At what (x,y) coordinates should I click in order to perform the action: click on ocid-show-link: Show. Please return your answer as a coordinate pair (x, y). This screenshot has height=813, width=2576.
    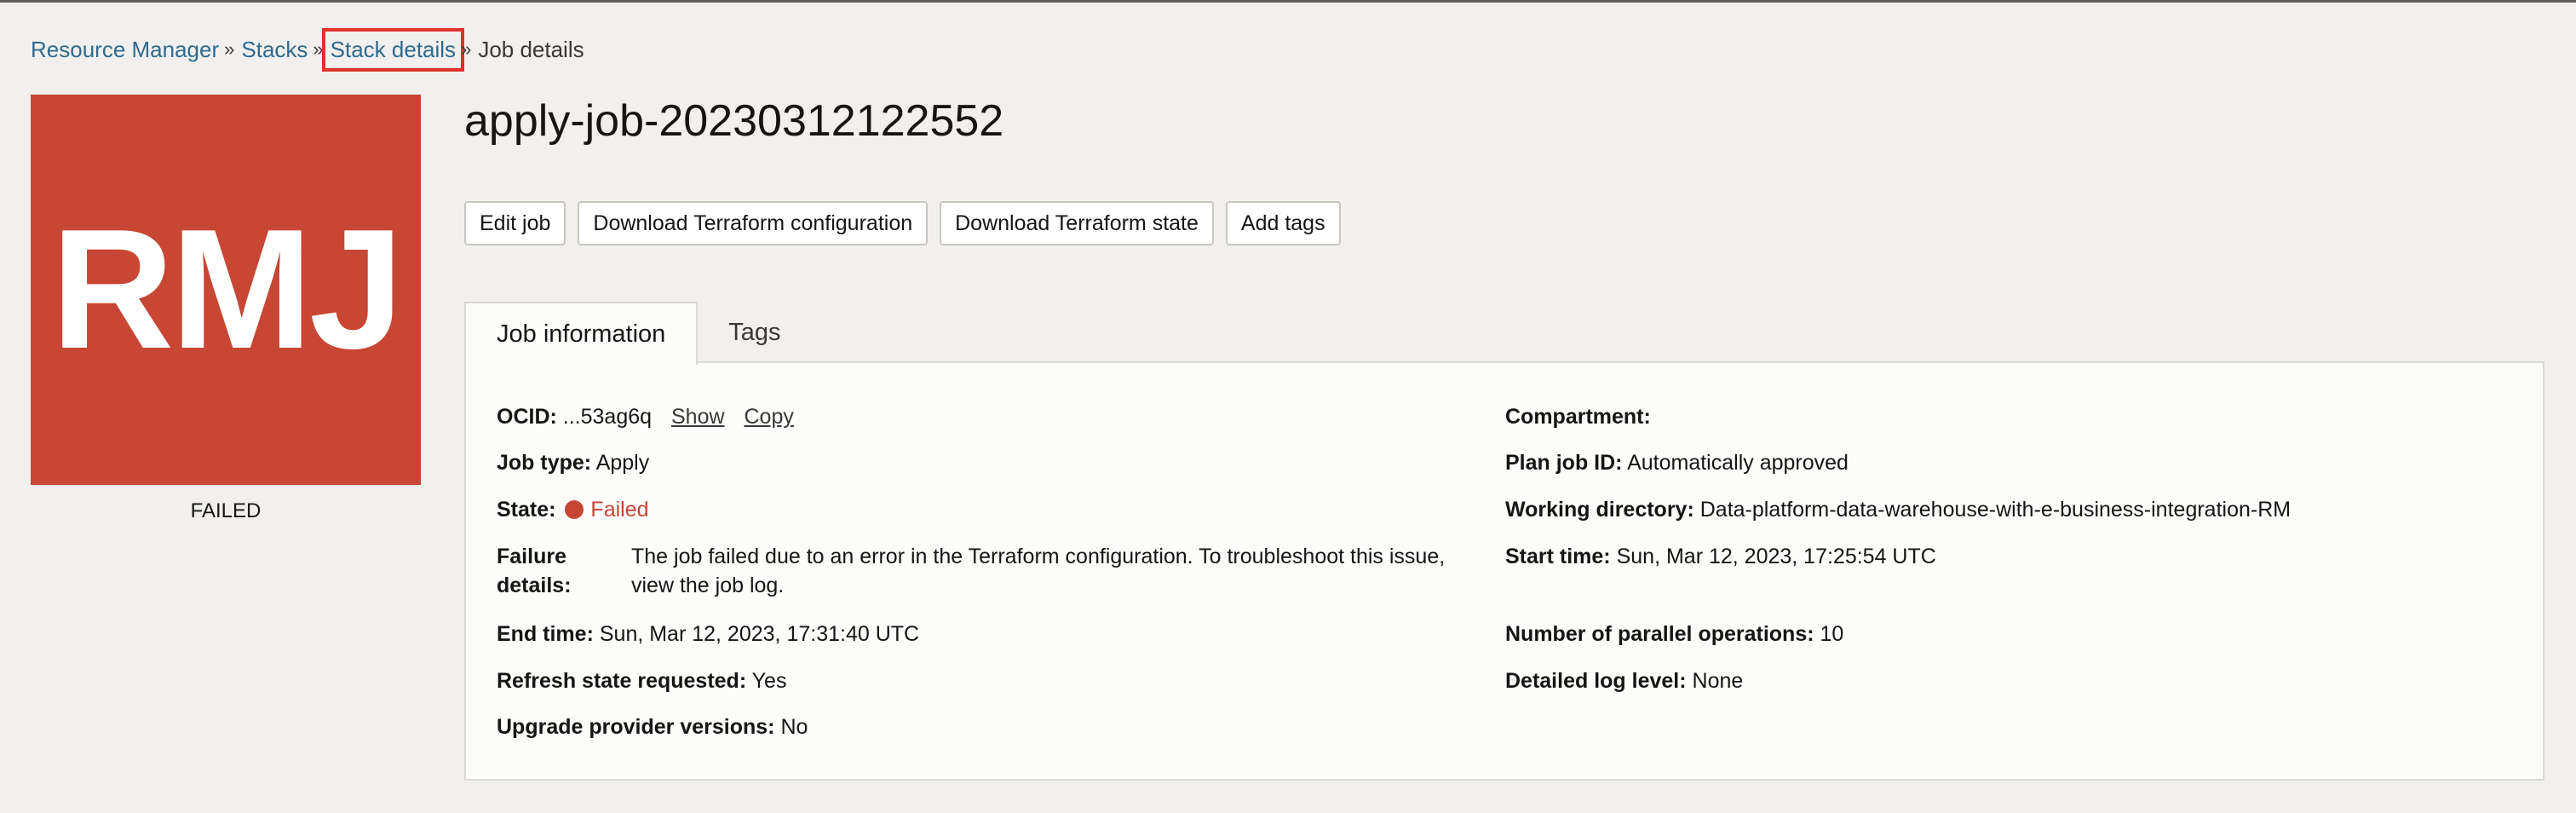
    Looking at the image, I should click on (698, 417).